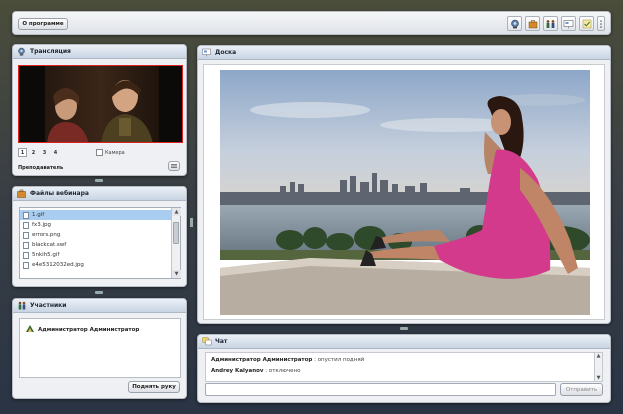 This screenshot has height=414, width=623. Describe the element at coordinates (601, 23) in the screenshot. I see `more-icon` at that location.